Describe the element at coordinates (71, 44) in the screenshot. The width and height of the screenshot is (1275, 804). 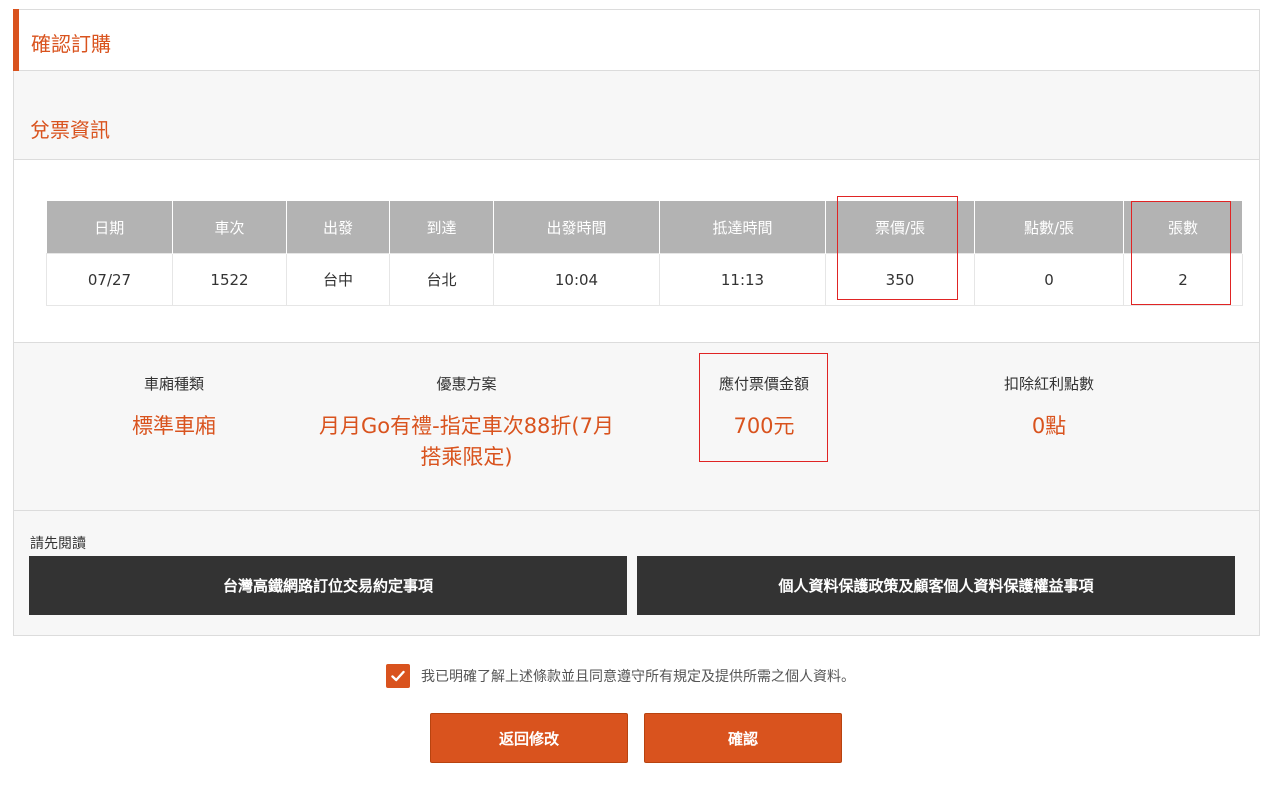
I see `page-title: 確認訂購` at that location.